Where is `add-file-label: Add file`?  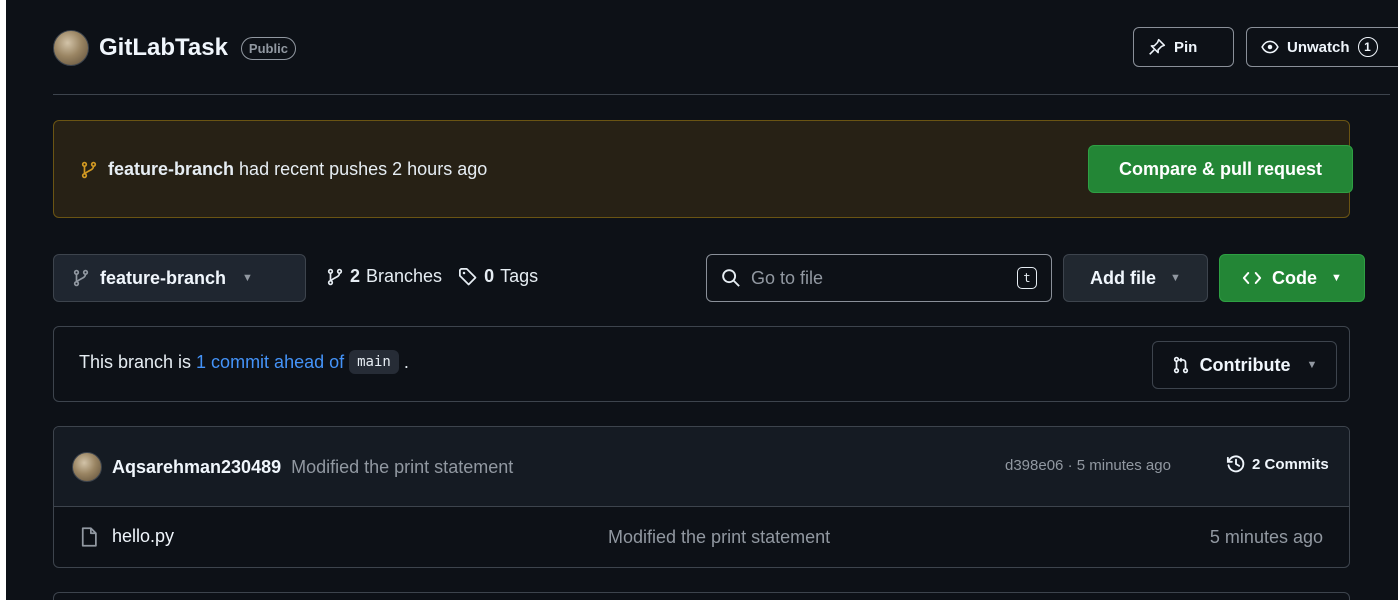 add-file-label: Add file is located at coordinates (1123, 277).